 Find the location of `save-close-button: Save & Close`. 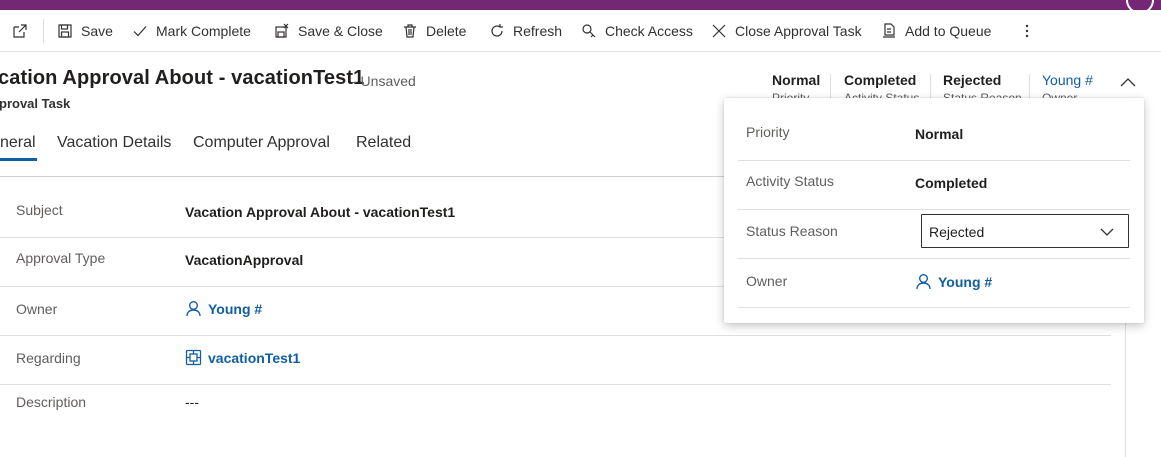

save-close-button: Save & Close is located at coordinates (328, 31).